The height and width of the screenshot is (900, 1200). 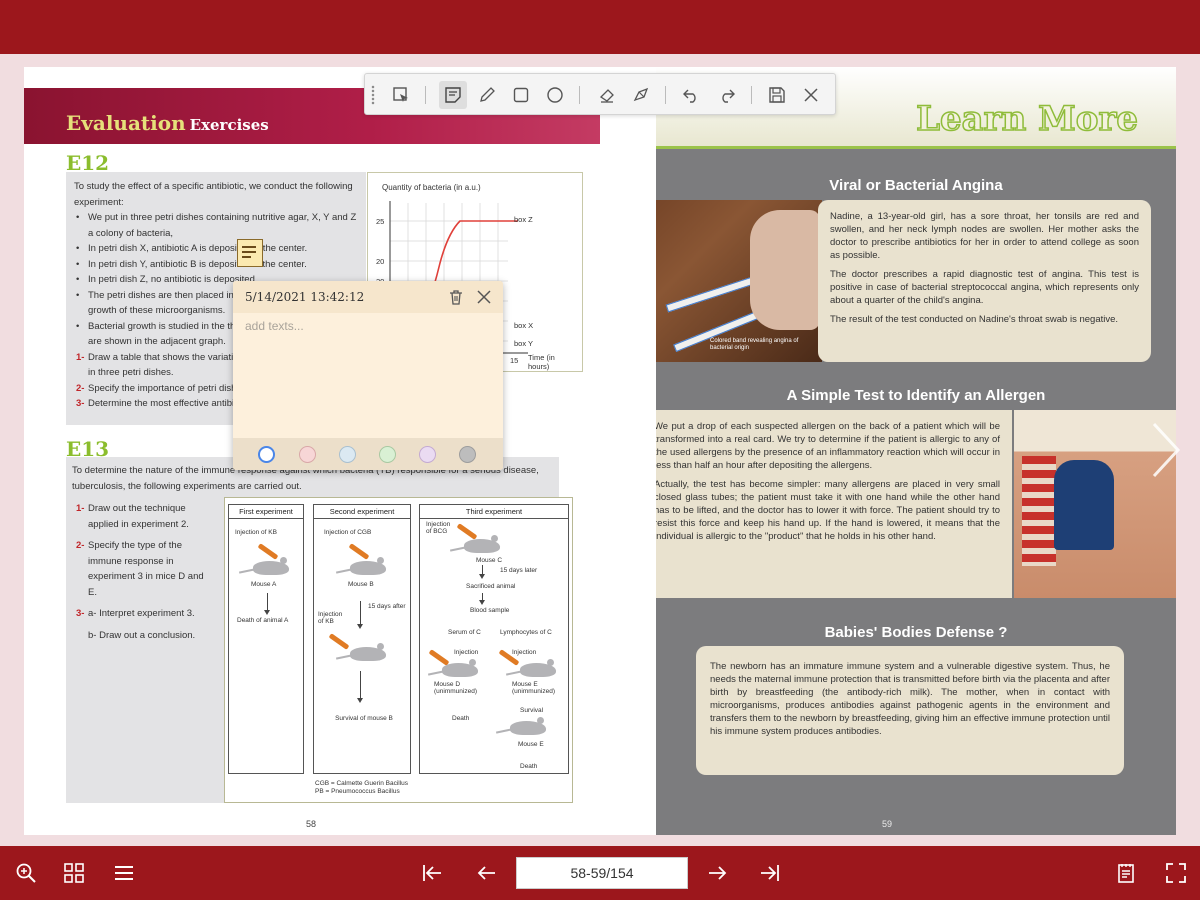 I want to click on curve-label: box Z, so click(x=523, y=219).